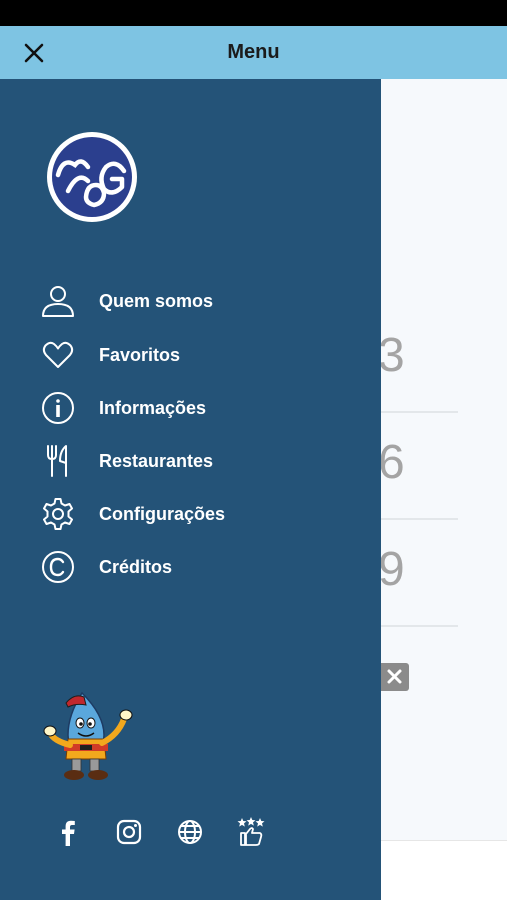 This screenshot has width=507, height=901. I want to click on close-icon, so click(34, 53).